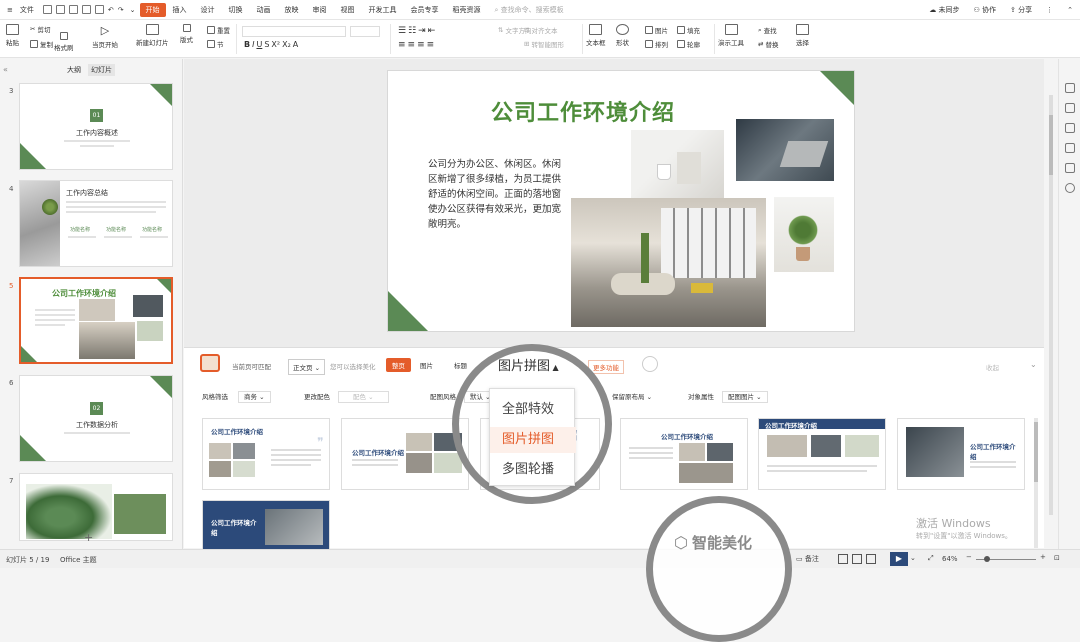  Describe the element at coordinates (294, 31) in the screenshot. I see `font-name-select` at that location.